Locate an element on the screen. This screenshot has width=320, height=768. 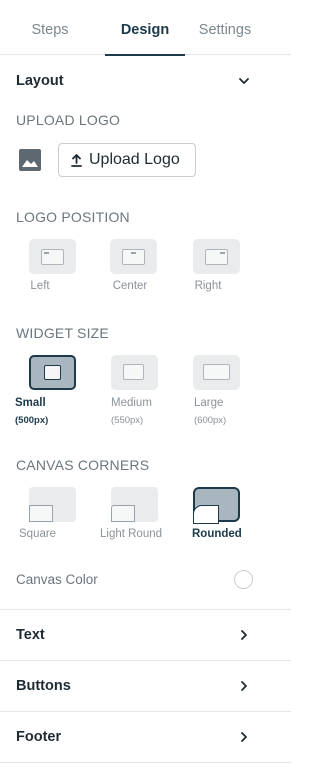
layout-section-header: Layout is located at coordinates (145, 81).